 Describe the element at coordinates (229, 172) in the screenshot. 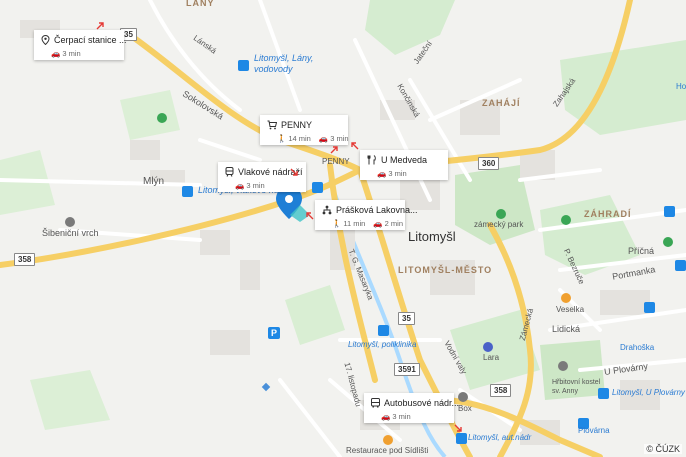

I see `train-icon` at that location.